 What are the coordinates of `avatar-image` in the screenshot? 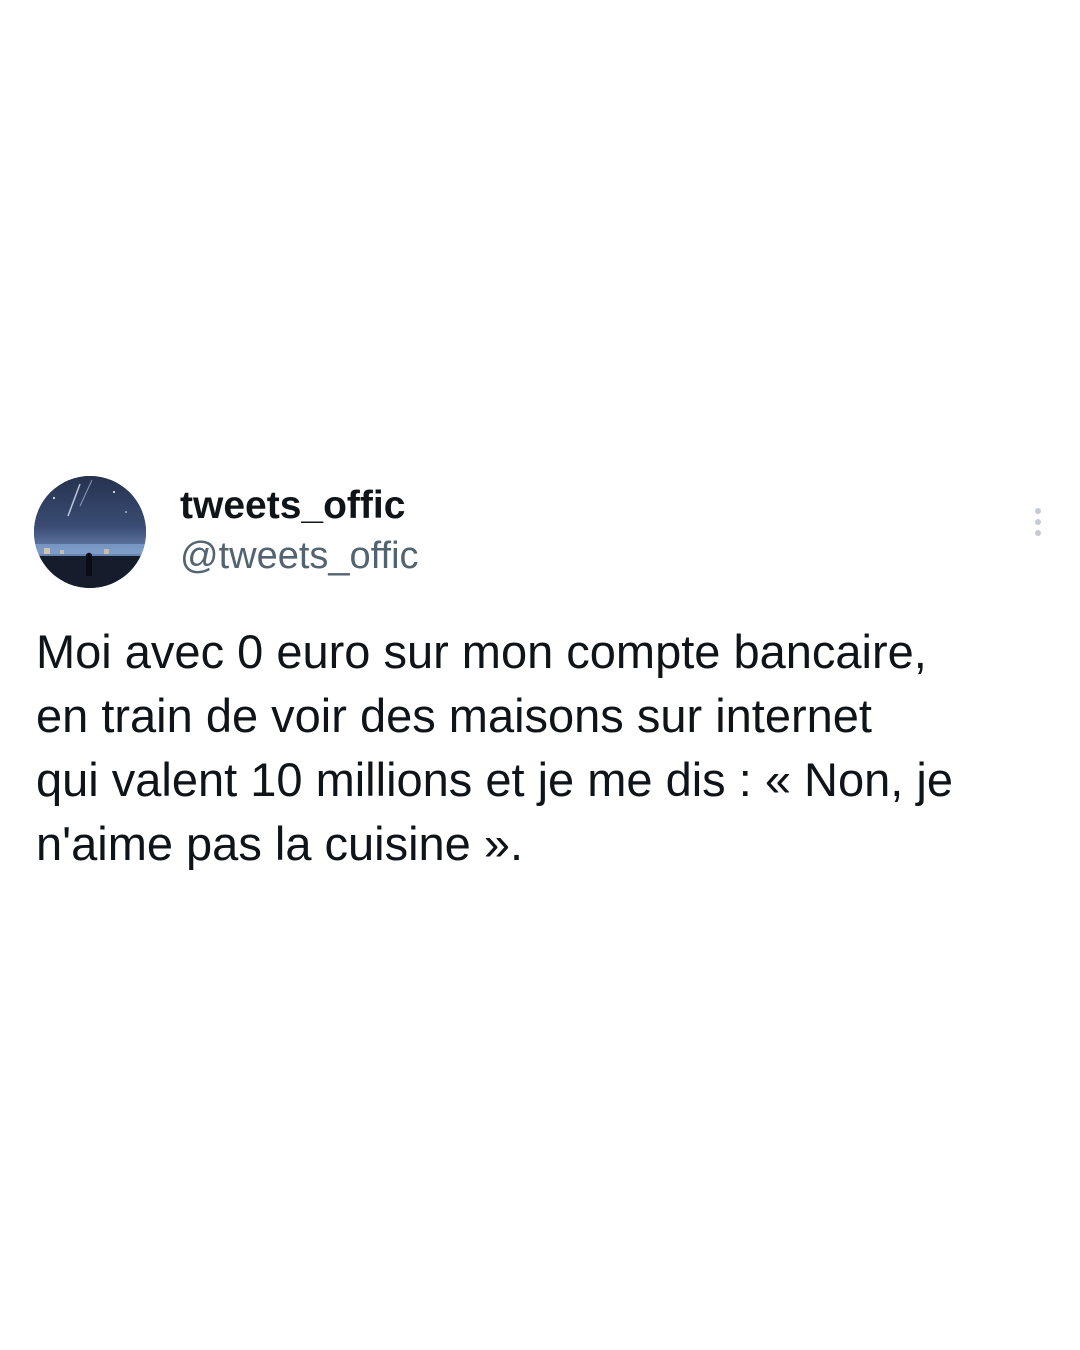 It's located at (90, 532).